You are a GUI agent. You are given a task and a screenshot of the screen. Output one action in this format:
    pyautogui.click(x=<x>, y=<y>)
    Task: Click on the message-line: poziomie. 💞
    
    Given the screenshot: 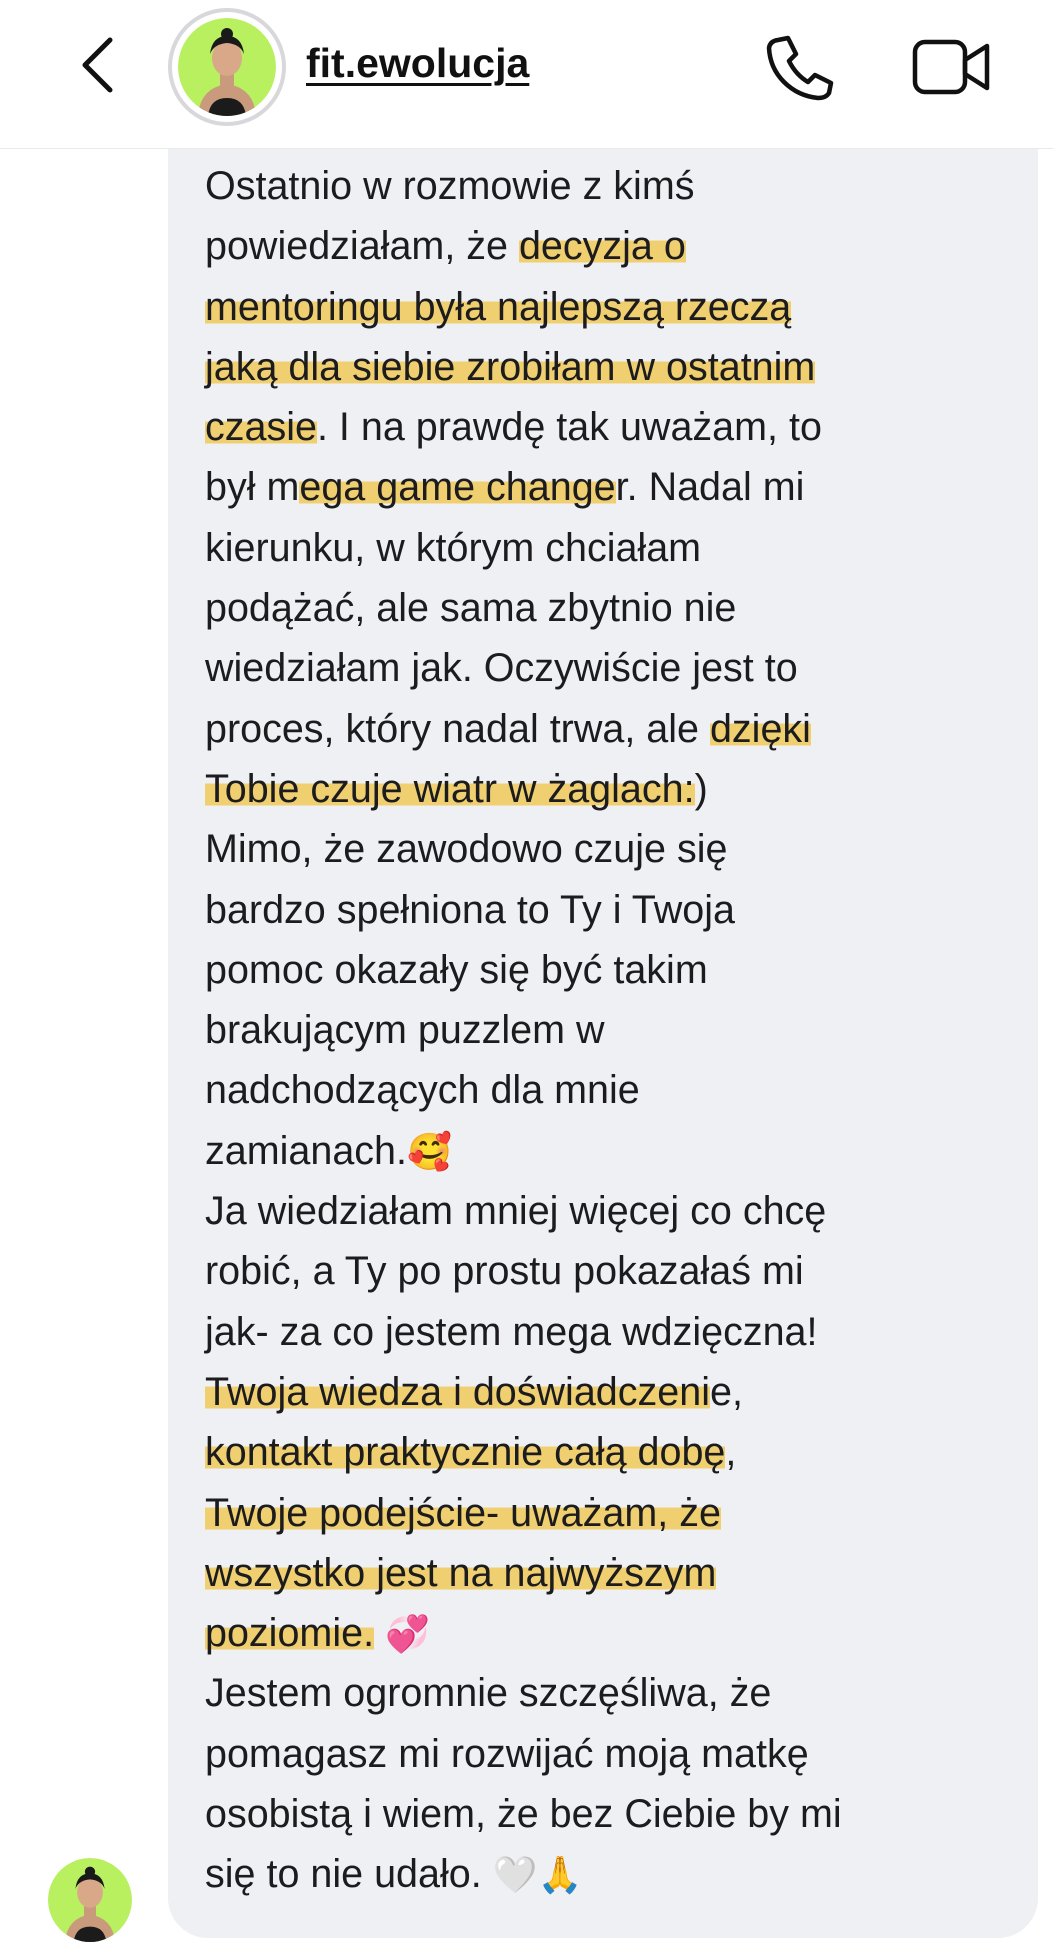 What is the action you would take?
    pyautogui.click(x=620, y=1633)
    